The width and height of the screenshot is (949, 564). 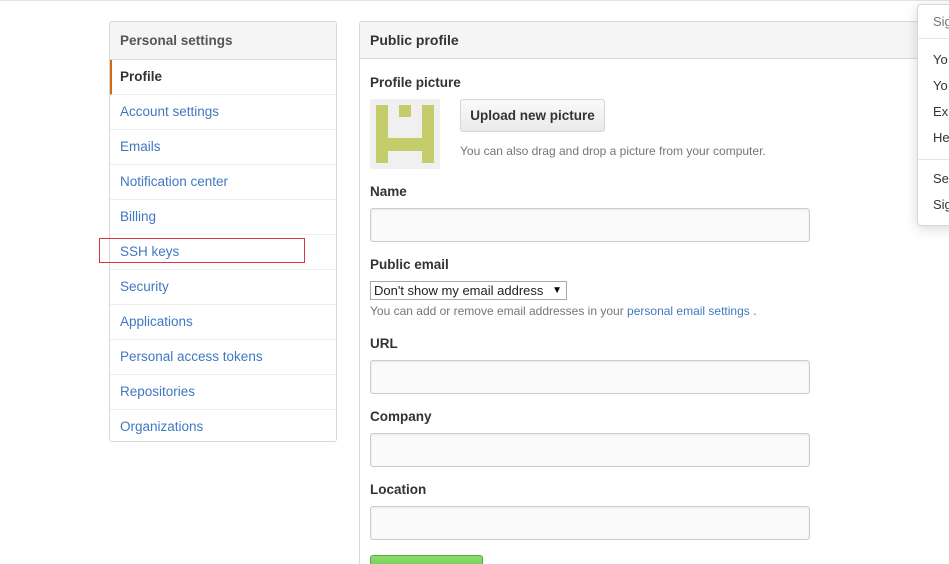 What do you see at coordinates (409, 264) in the screenshot?
I see `public-email-label: Public email` at bounding box center [409, 264].